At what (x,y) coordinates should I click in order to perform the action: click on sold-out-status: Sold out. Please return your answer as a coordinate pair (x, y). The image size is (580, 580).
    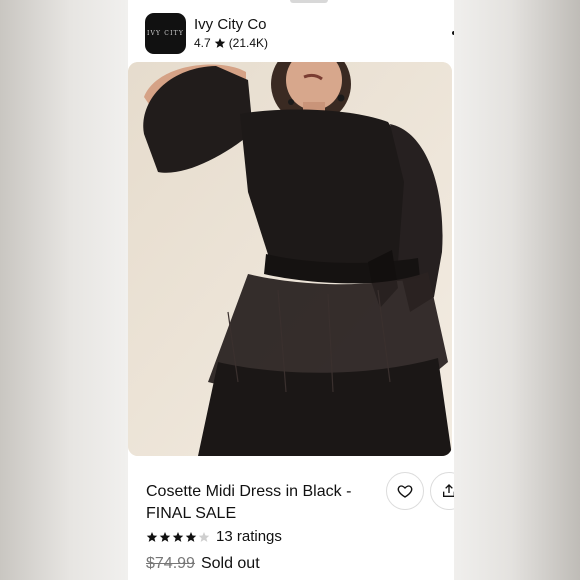
    Looking at the image, I should click on (230, 563).